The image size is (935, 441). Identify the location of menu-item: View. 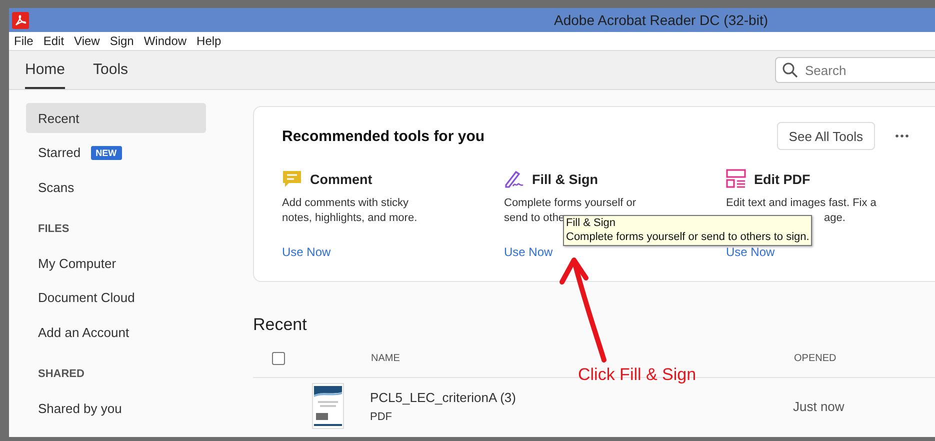
(87, 41).